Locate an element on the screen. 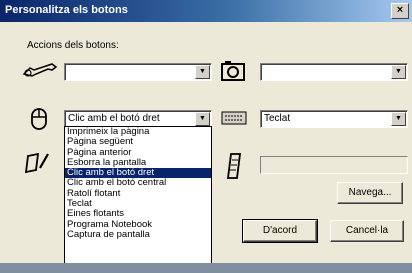 This screenshot has width=412, height=273. cancel-button: Cancel·la is located at coordinates (367, 231).